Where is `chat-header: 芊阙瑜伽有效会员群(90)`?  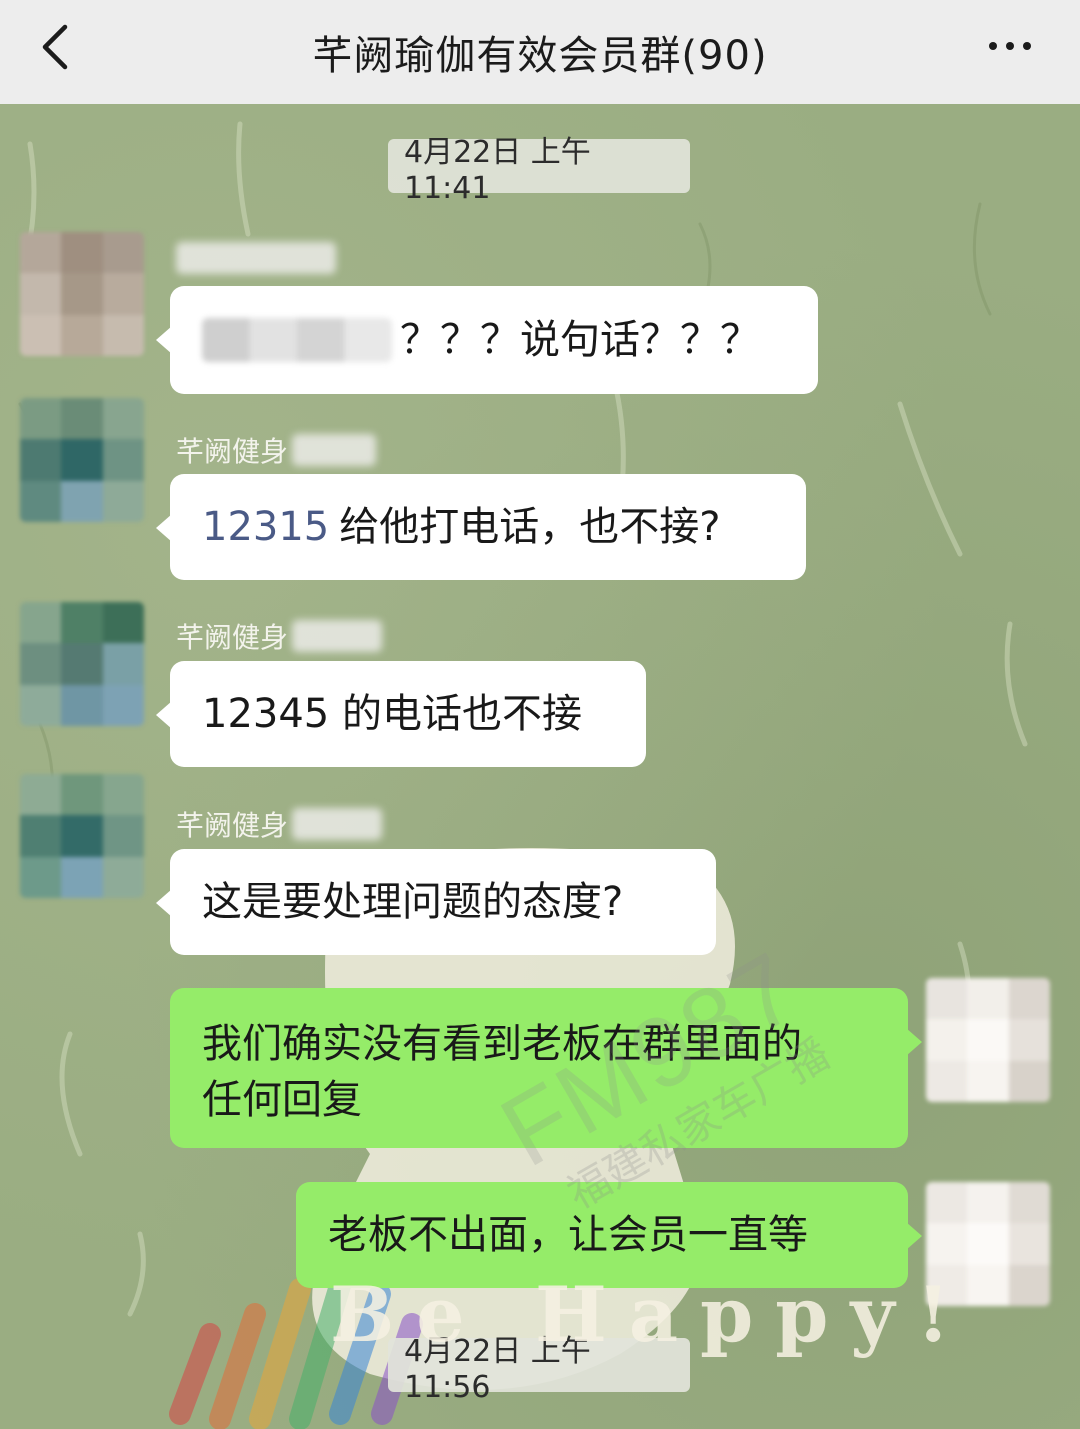
chat-header: 芊阙瑜伽有效会员群(90) is located at coordinates (540, 52).